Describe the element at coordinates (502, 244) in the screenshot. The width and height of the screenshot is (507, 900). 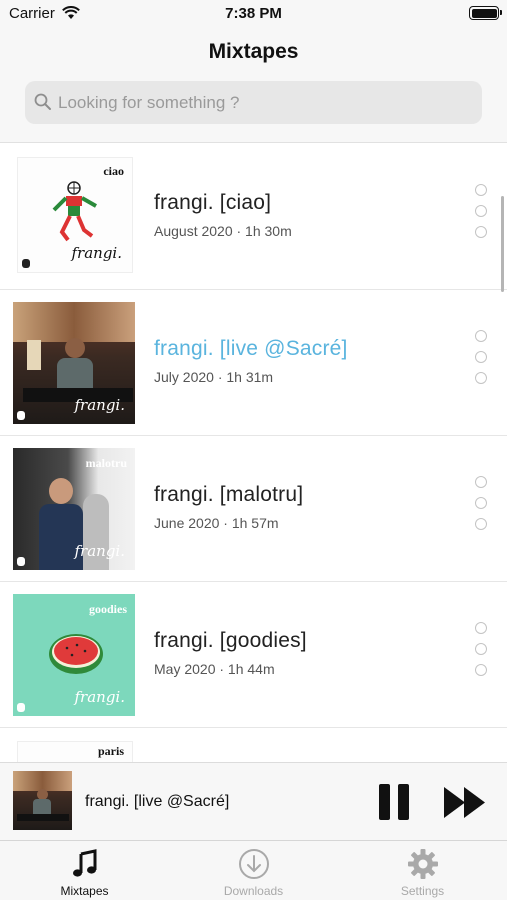
I see `scroll-indicator` at that location.